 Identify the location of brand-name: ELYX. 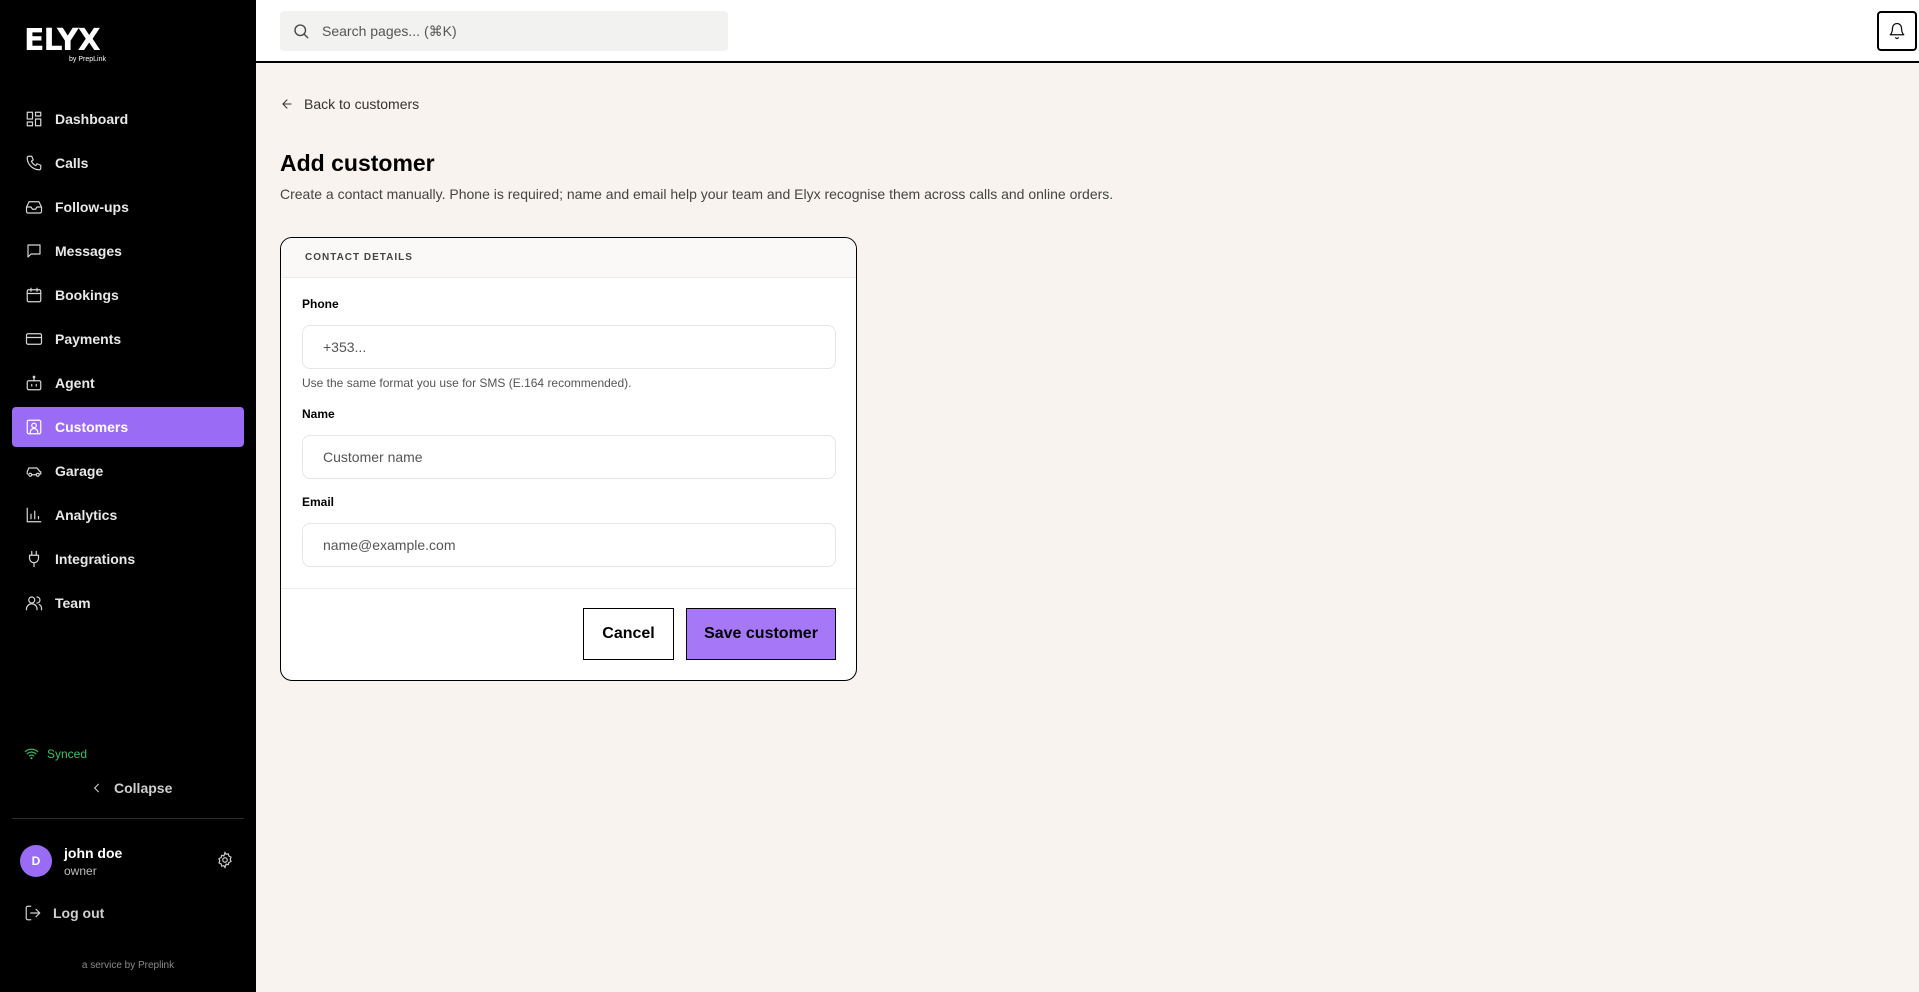
(62, 40).